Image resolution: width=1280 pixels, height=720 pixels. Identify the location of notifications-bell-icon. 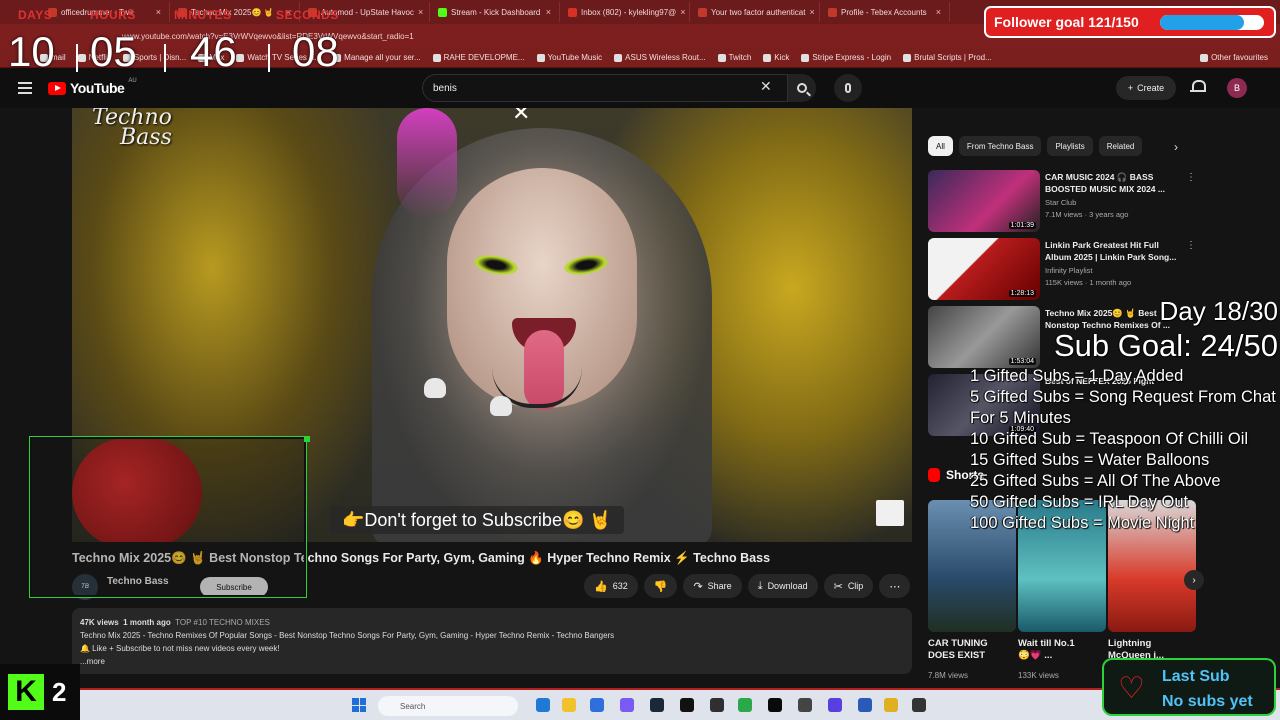
(1198, 87).